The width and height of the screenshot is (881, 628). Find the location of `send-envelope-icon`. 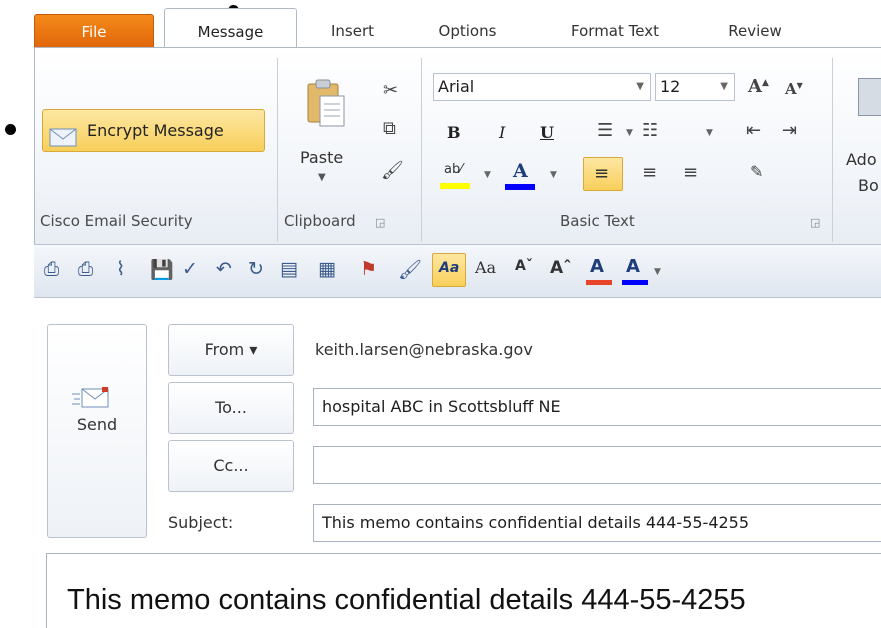

send-envelope-icon is located at coordinates (92, 400).